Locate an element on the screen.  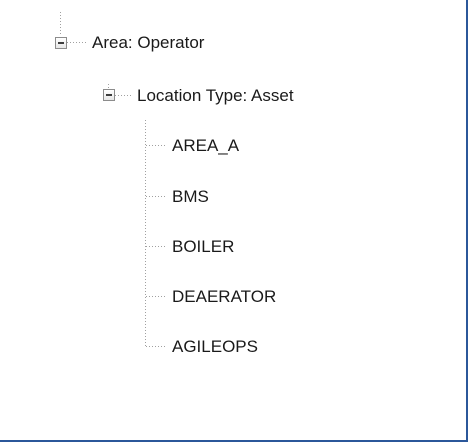
tree-leaf-label: AGILEOPS is located at coordinates (215, 346).